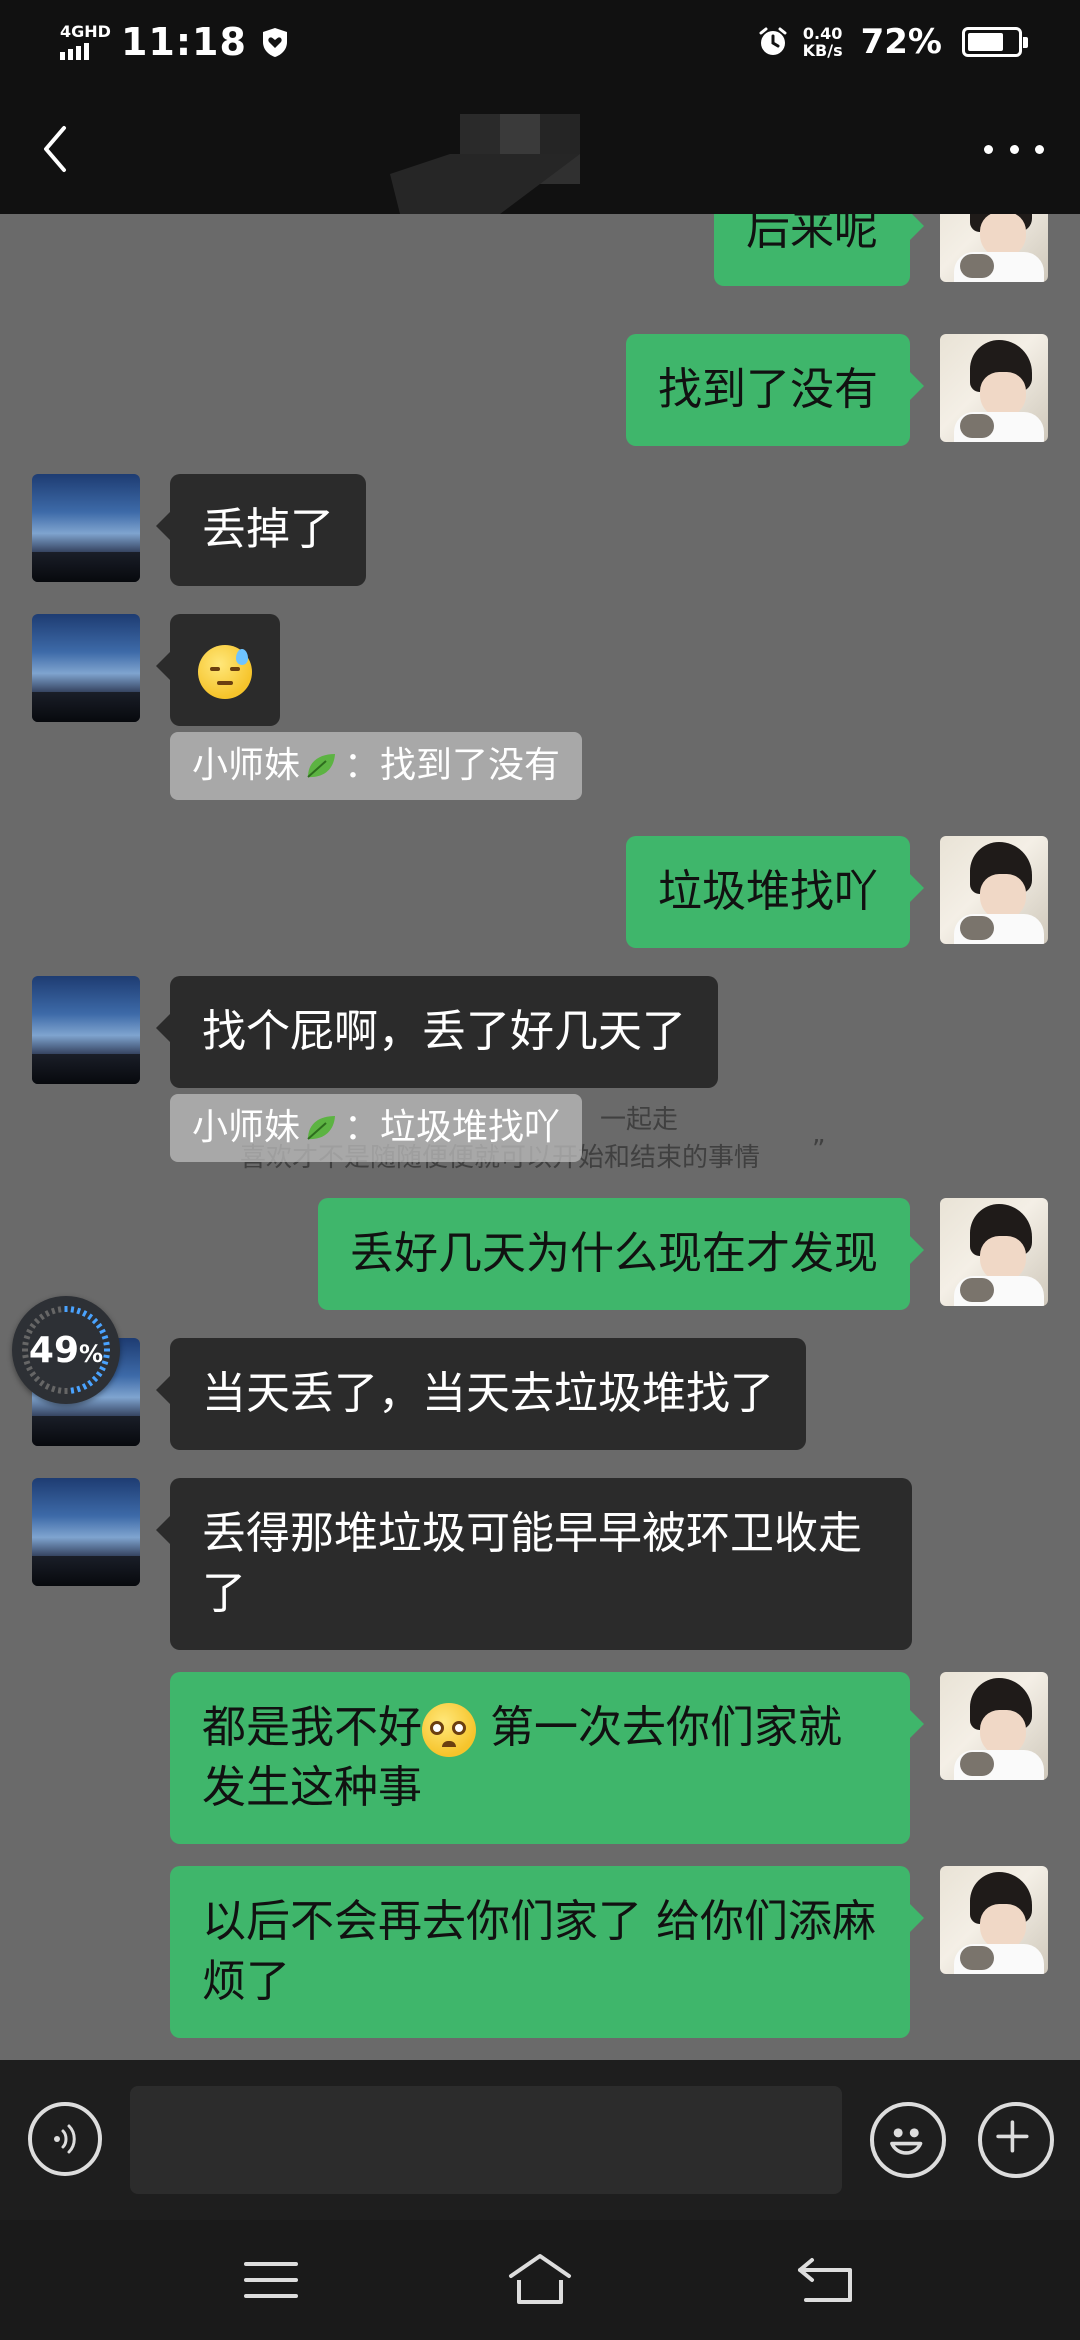  I want to click on message-outgoing: 垃圾堆找吖, so click(837, 892).